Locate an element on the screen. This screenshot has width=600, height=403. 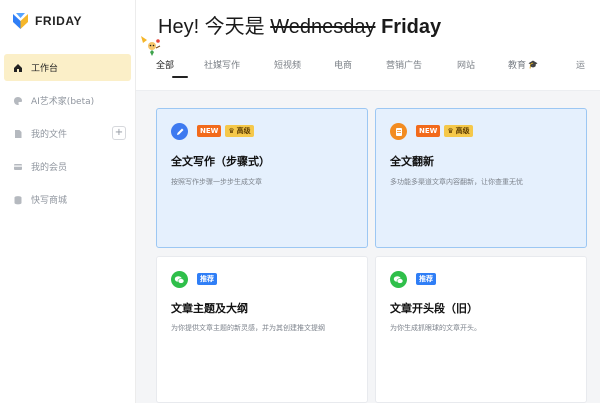
greeting-day: Friday is located at coordinates (411, 27).